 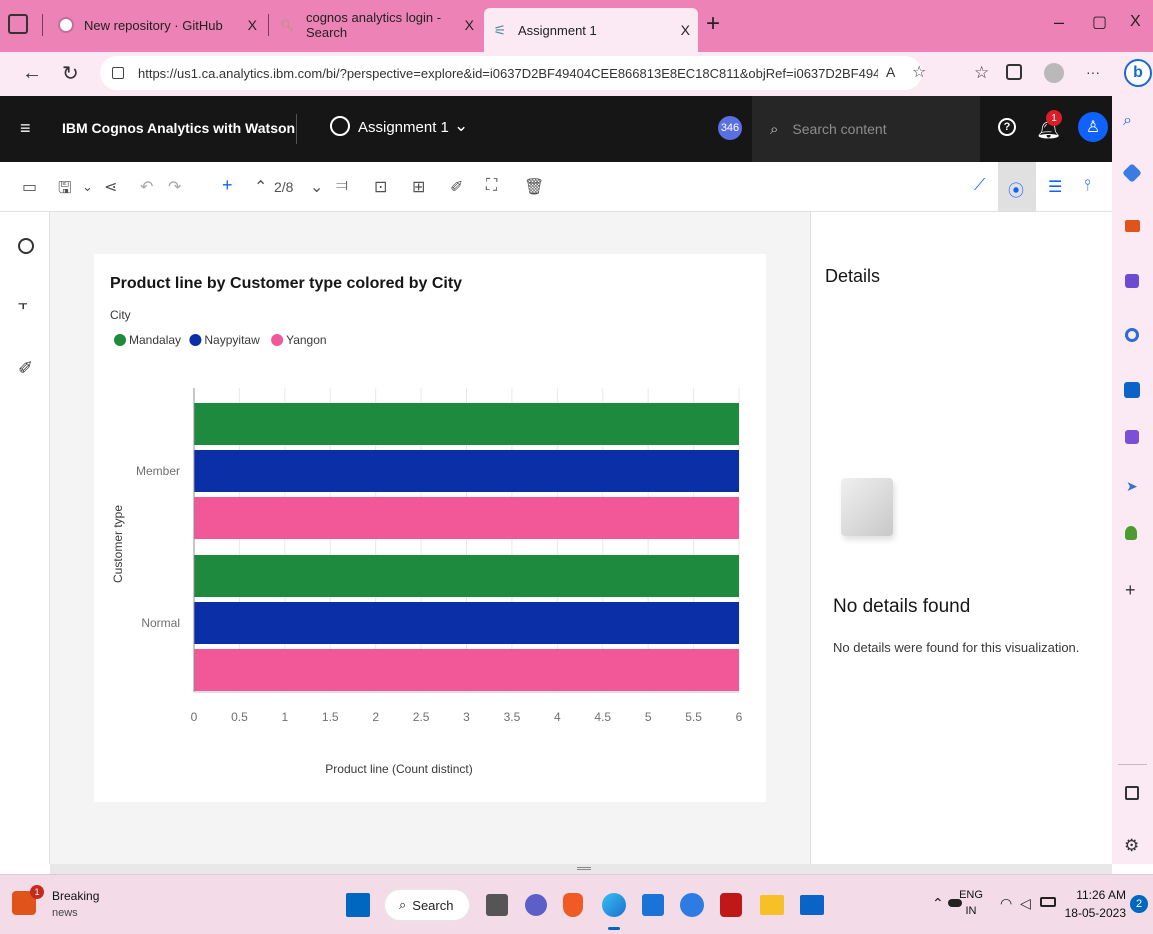 I want to click on user-avatar-icon: ♙, so click(x=1093, y=127).